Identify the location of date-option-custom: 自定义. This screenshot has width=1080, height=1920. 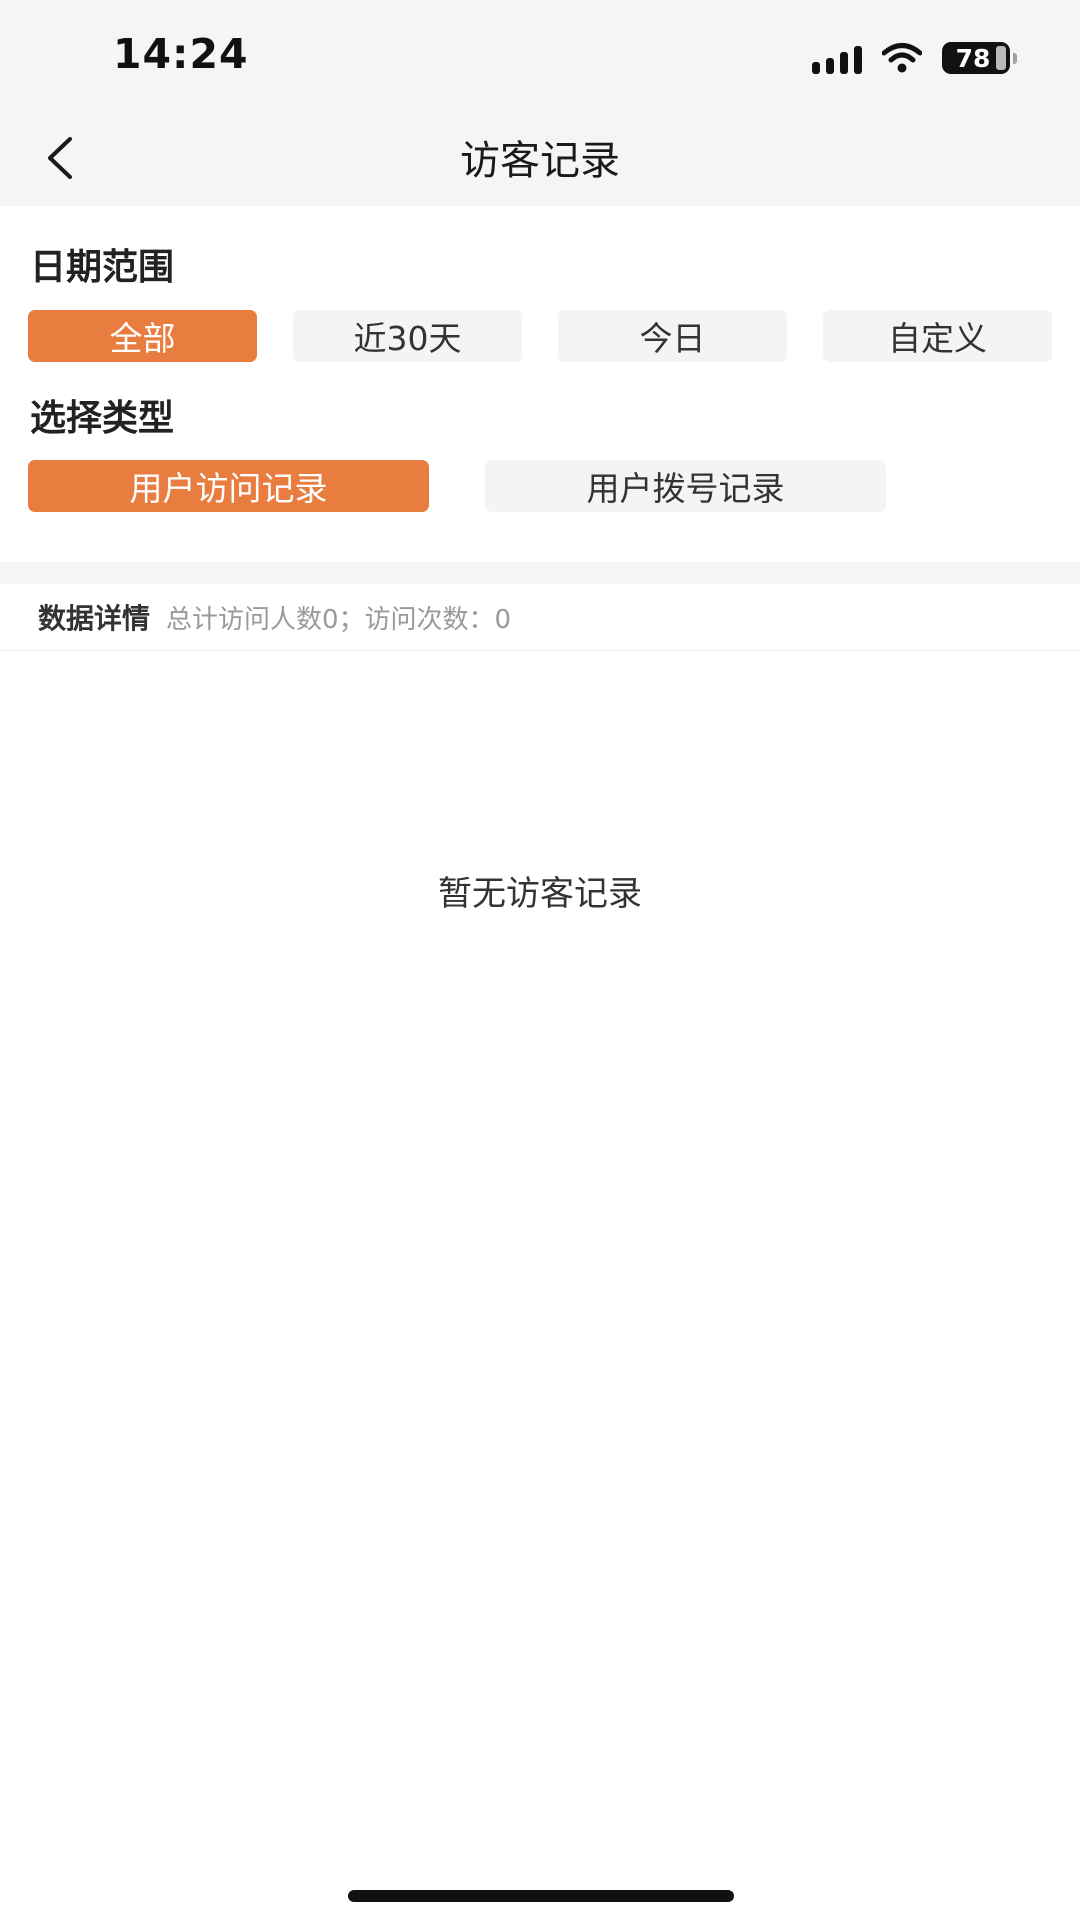
(937, 336).